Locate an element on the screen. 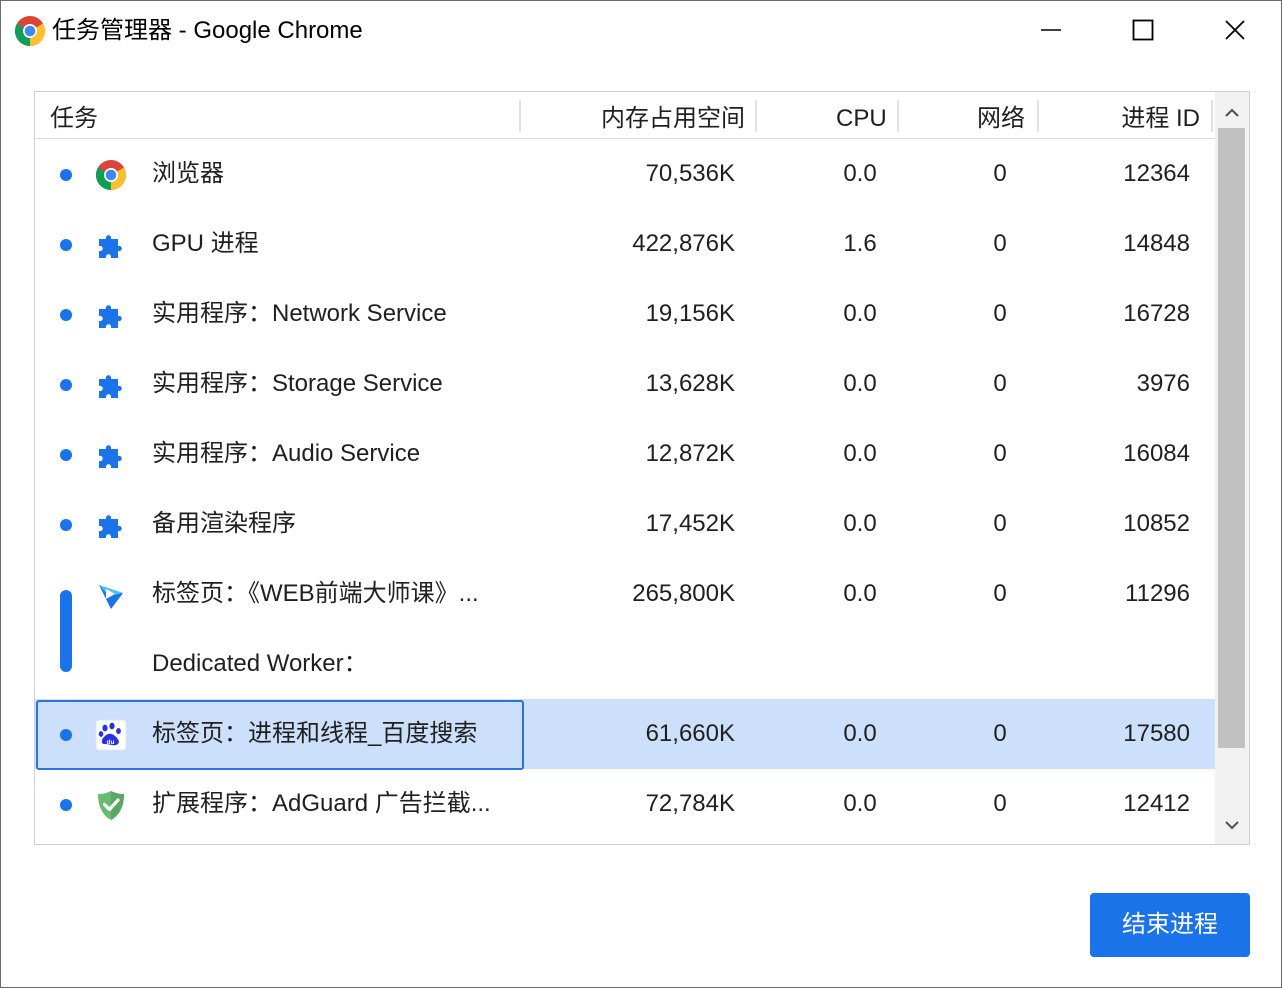 The width and height of the screenshot is (1282, 988). memory-value: 17,452K is located at coordinates (690, 523).